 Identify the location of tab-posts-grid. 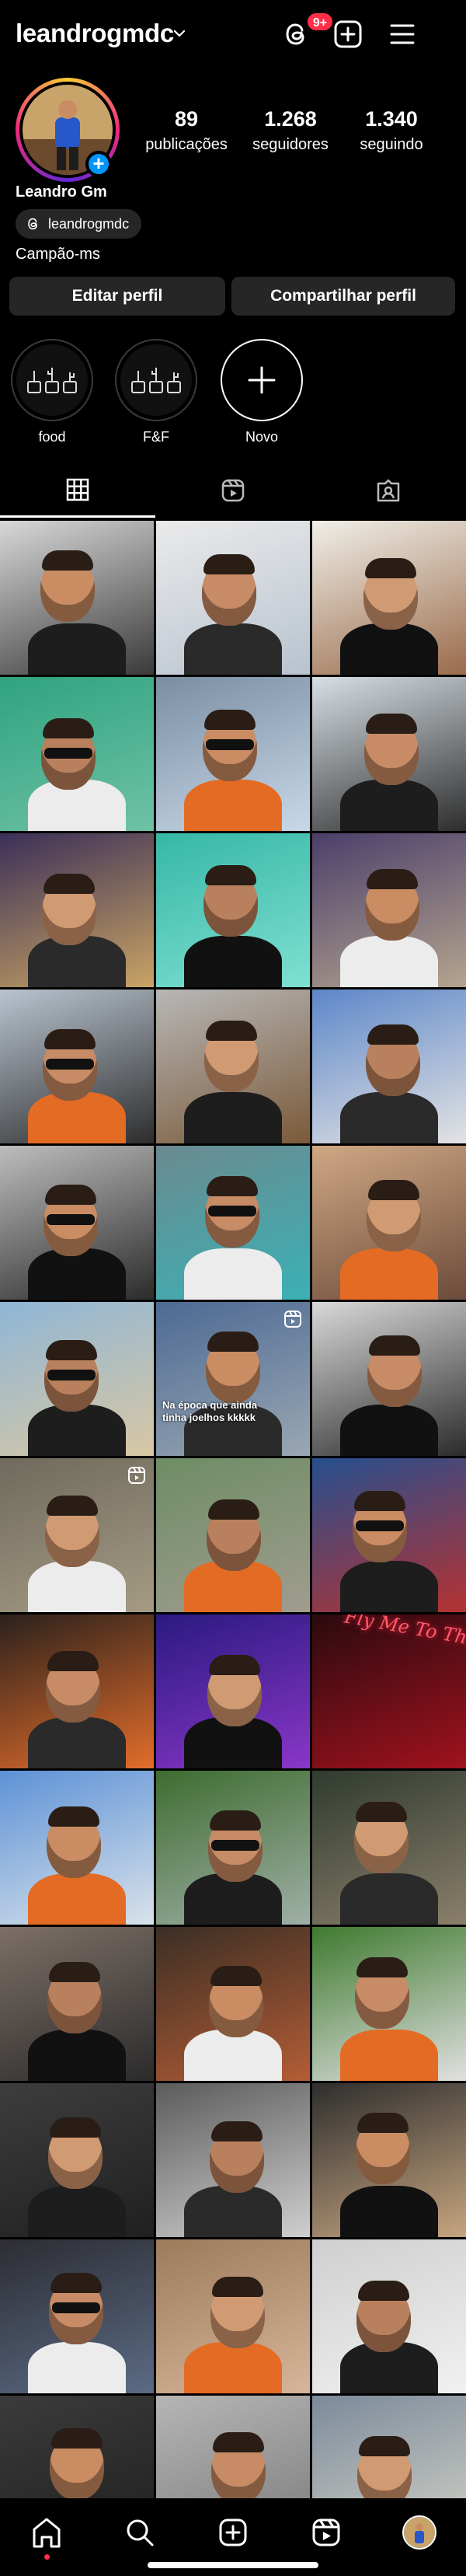
(77, 491).